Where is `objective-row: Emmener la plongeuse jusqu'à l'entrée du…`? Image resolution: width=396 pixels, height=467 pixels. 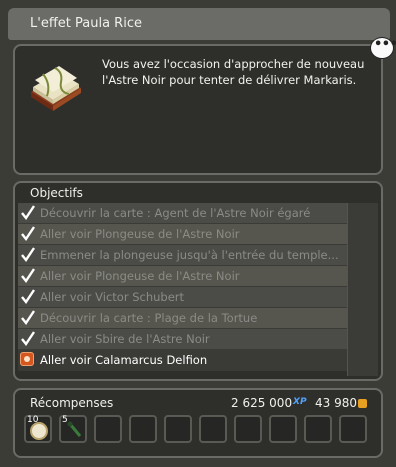
objective-row: Emmener la plongeuse jusqu'à l'entrée du… is located at coordinates (183, 255).